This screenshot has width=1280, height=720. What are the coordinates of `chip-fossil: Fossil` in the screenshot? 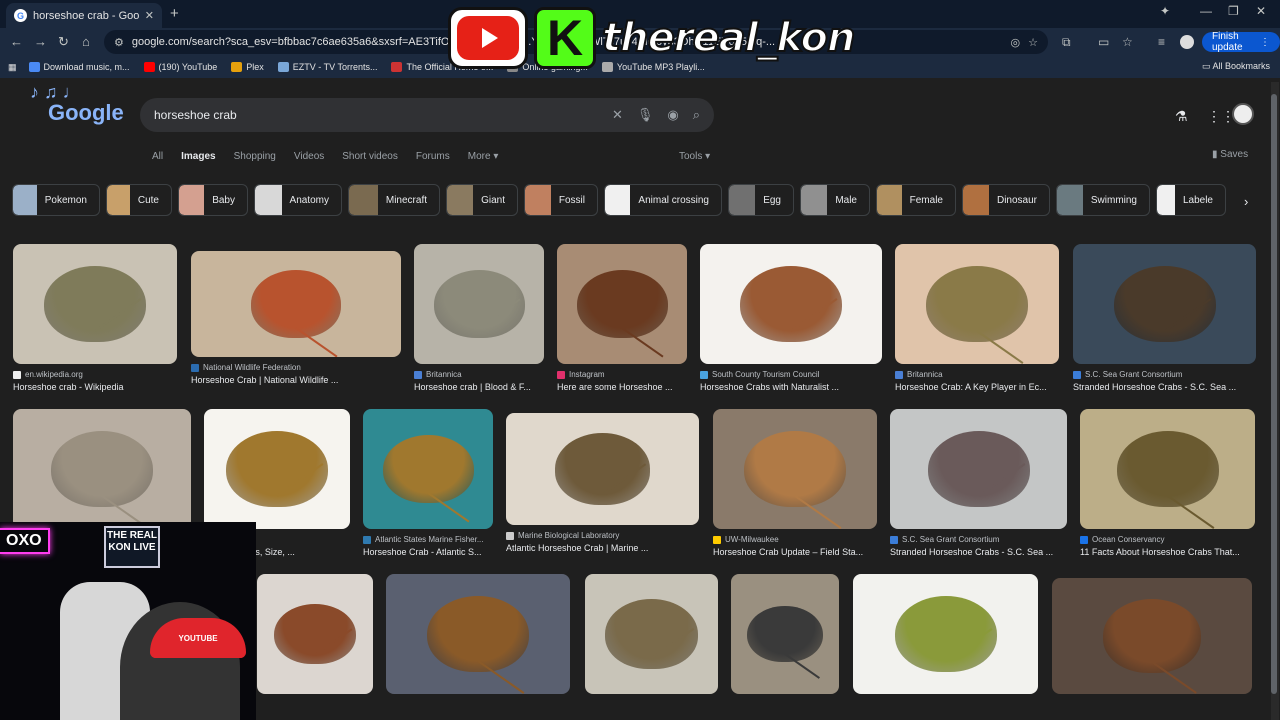 It's located at (561, 200).